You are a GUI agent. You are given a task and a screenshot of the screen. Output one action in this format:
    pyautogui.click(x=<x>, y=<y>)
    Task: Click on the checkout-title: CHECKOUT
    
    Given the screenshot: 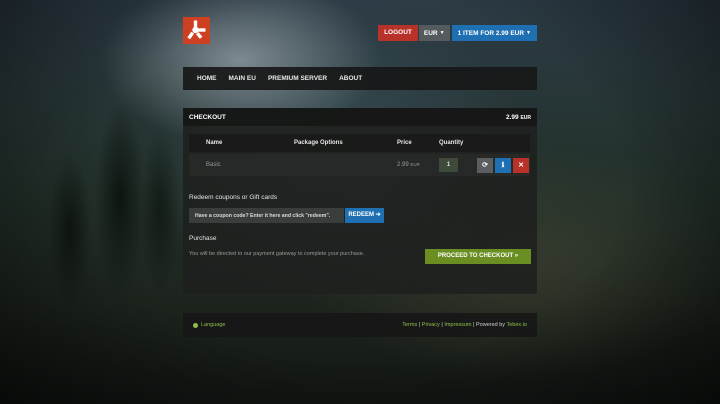 What is the action you would take?
    pyautogui.click(x=207, y=117)
    